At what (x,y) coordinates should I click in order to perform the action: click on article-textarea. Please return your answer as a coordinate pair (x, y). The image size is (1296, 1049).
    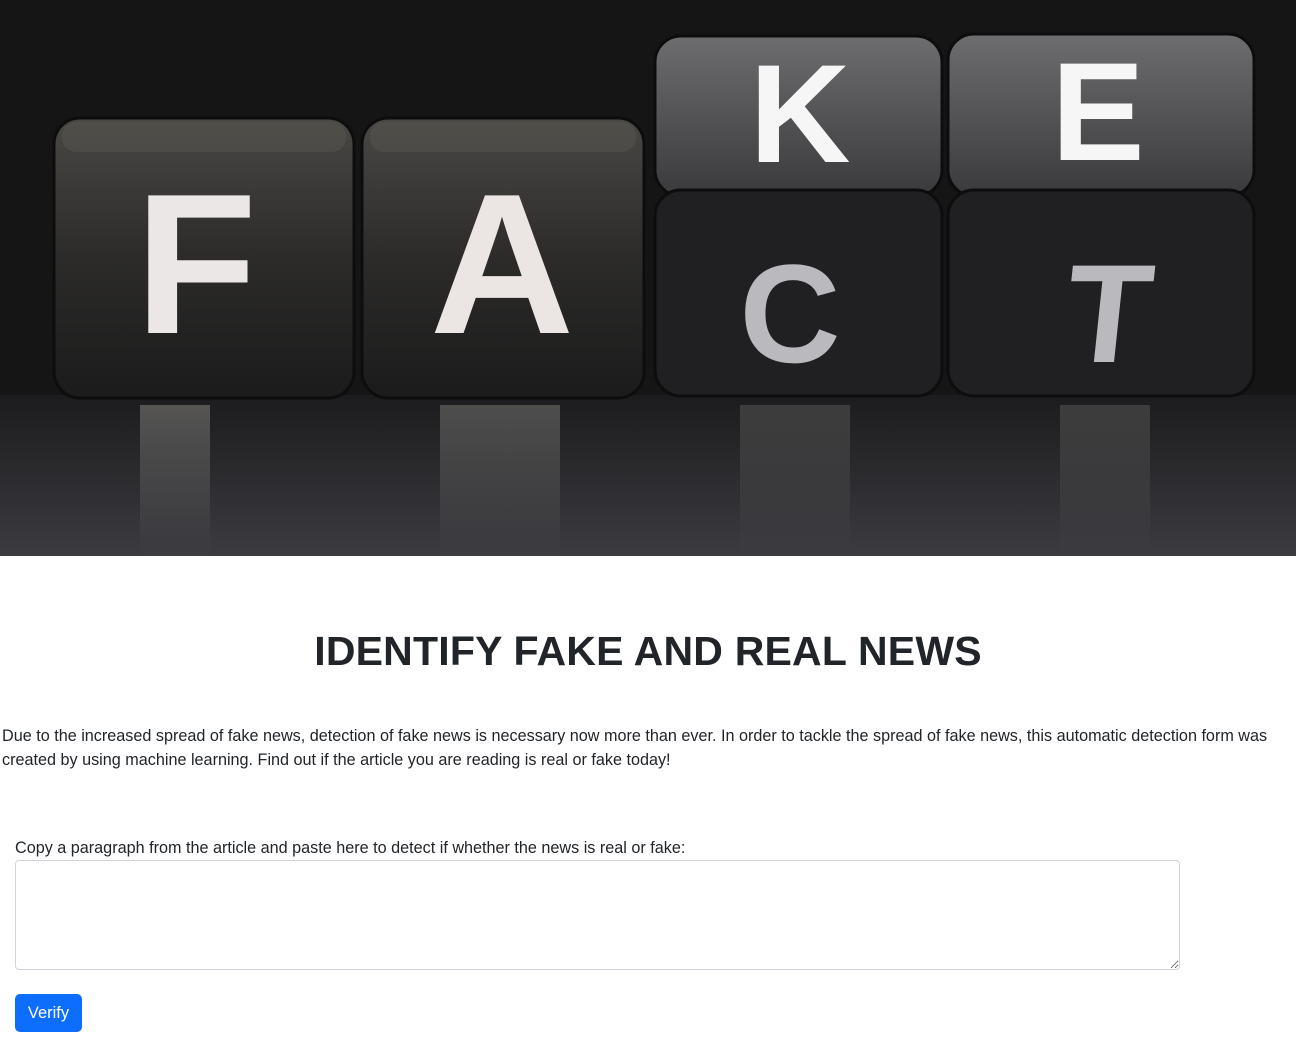
    Looking at the image, I should click on (597, 915).